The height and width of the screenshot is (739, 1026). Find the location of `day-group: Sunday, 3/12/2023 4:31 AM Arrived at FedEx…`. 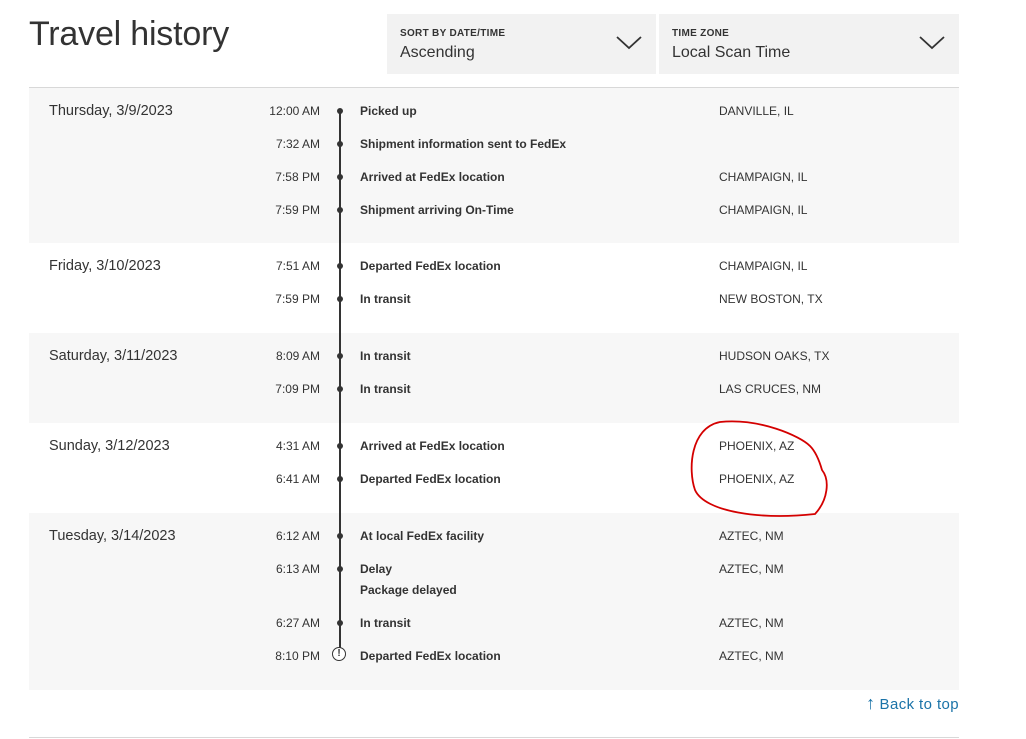

day-group: Sunday, 3/12/2023 4:31 AM Arrived at FedEx… is located at coordinates (494, 468).